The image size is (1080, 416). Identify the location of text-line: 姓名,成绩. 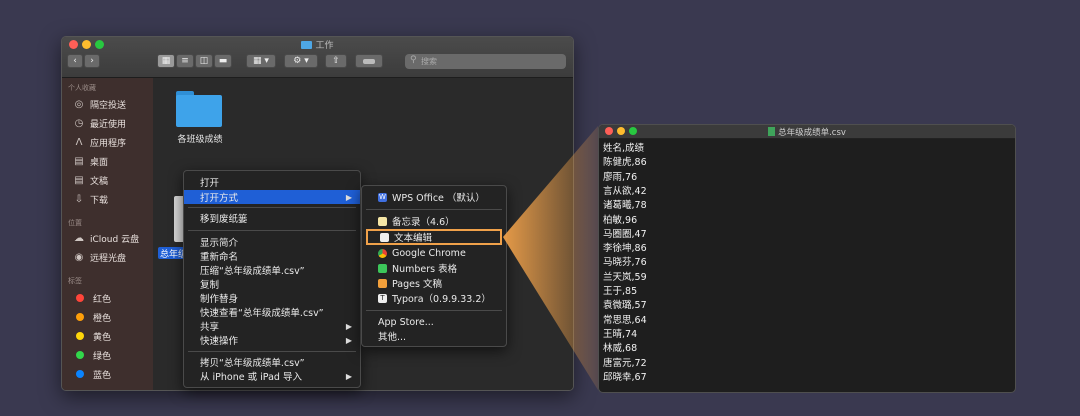
(623, 147).